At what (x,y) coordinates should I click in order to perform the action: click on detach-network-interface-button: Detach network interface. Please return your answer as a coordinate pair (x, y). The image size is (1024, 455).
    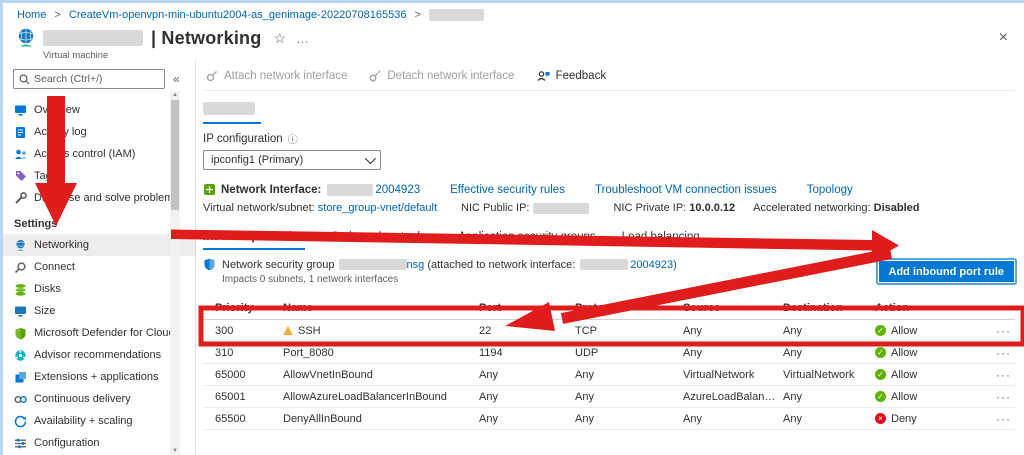
    Looking at the image, I should click on (442, 76).